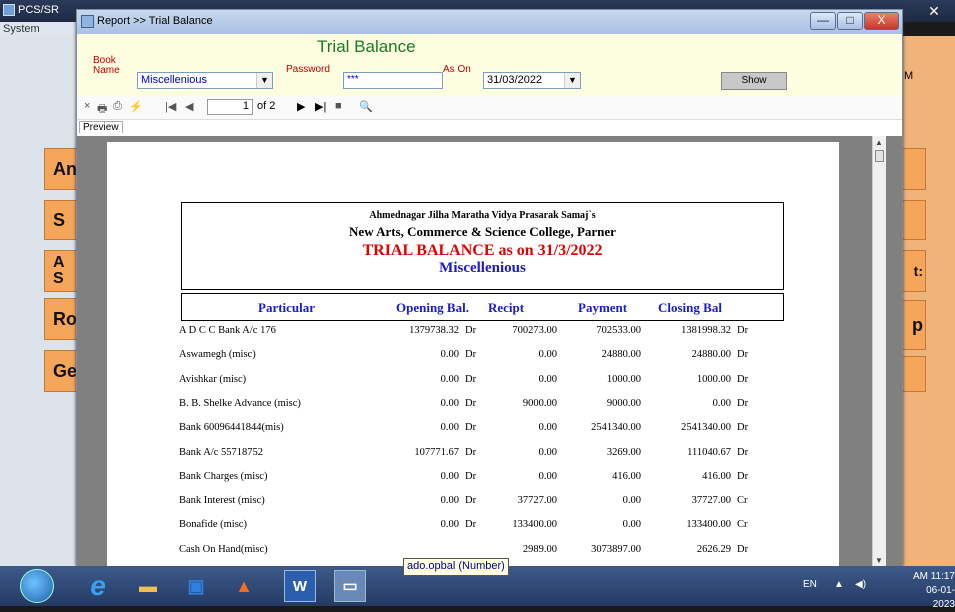  I want to click on scroll-thumb, so click(879, 156).